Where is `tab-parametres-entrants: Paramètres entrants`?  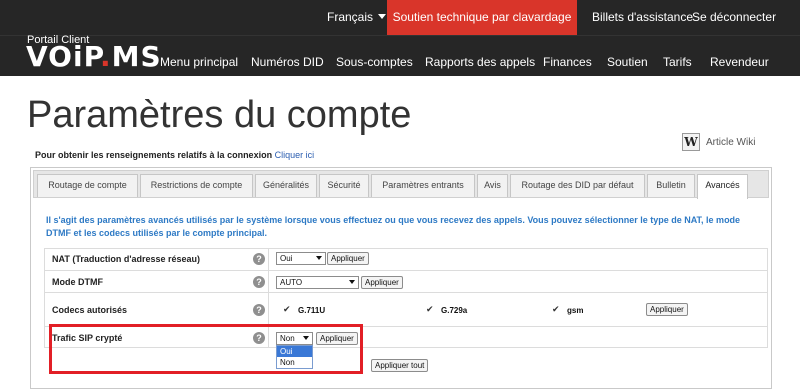
tab-parametres-entrants: Paramètres entrants is located at coordinates (423, 185).